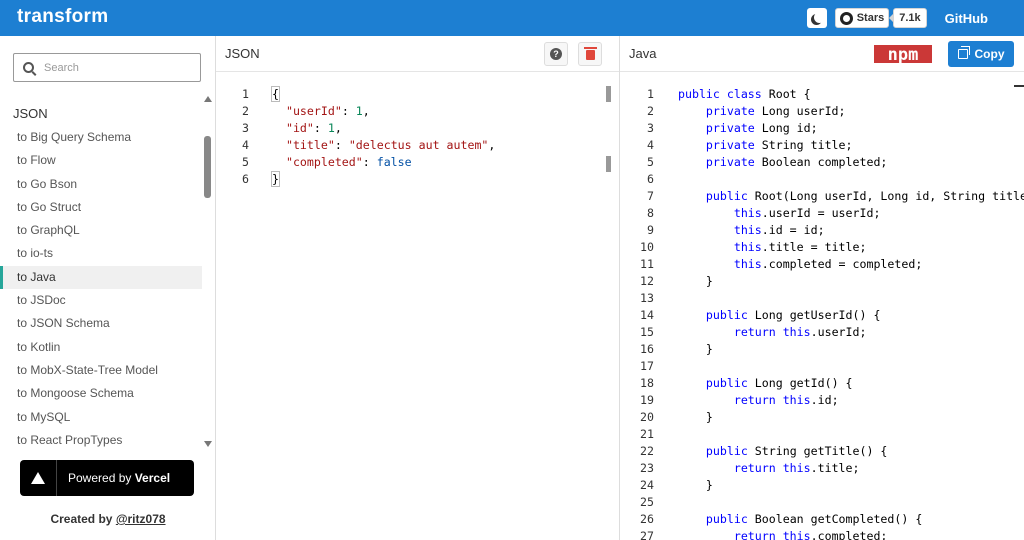 The image size is (1024, 540). What do you see at coordinates (647, 502) in the screenshot?
I see `line-number: 25` at bounding box center [647, 502].